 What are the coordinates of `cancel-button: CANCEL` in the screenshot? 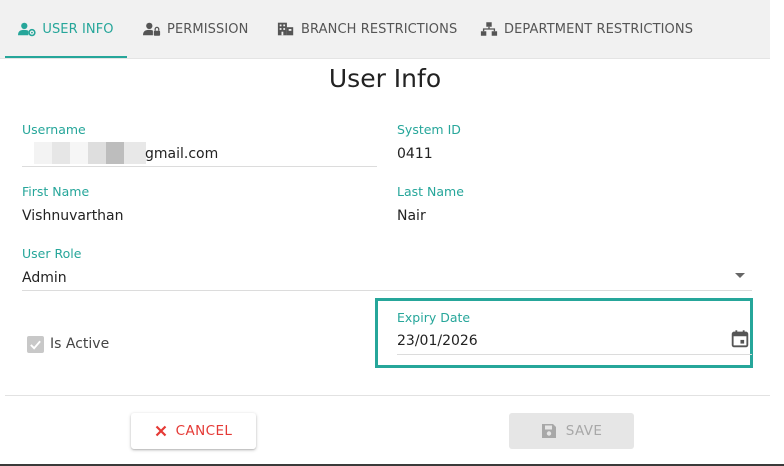 It's located at (193, 431).